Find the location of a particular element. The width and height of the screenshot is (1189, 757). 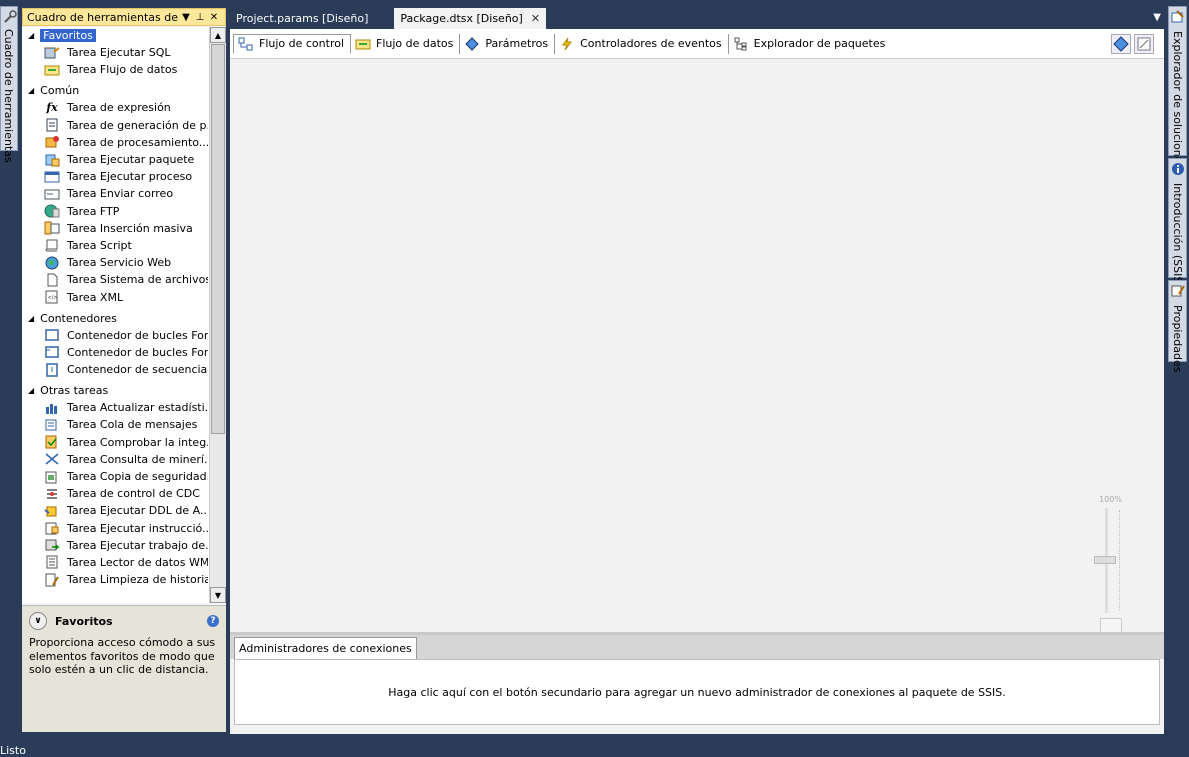

tab-flujo-de-datos: Flujo de datos is located at coordinates (406, 43).